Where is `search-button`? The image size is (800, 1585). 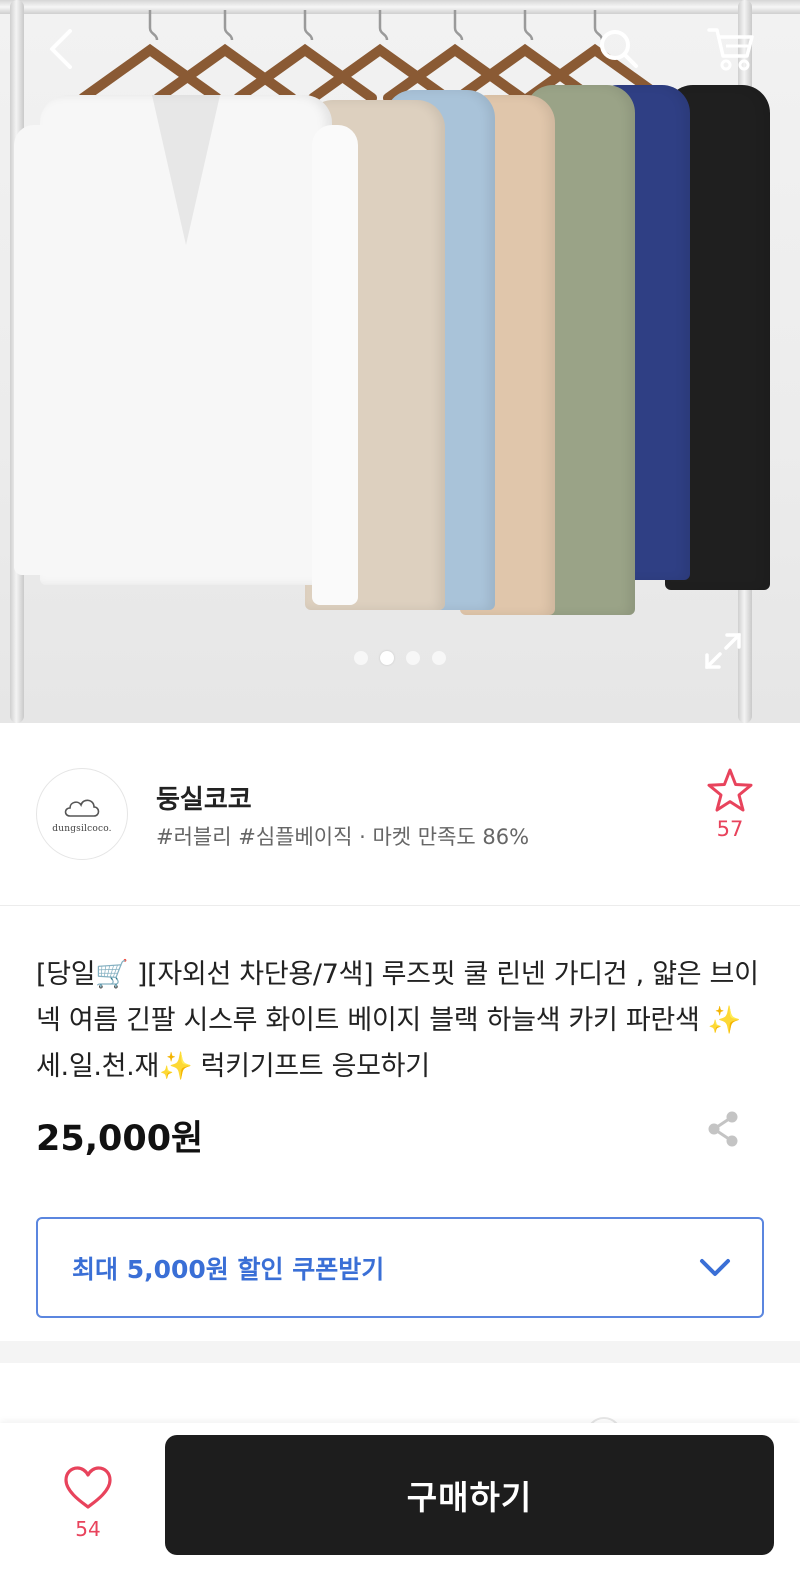 search-button is located at coordinates (619, 49).